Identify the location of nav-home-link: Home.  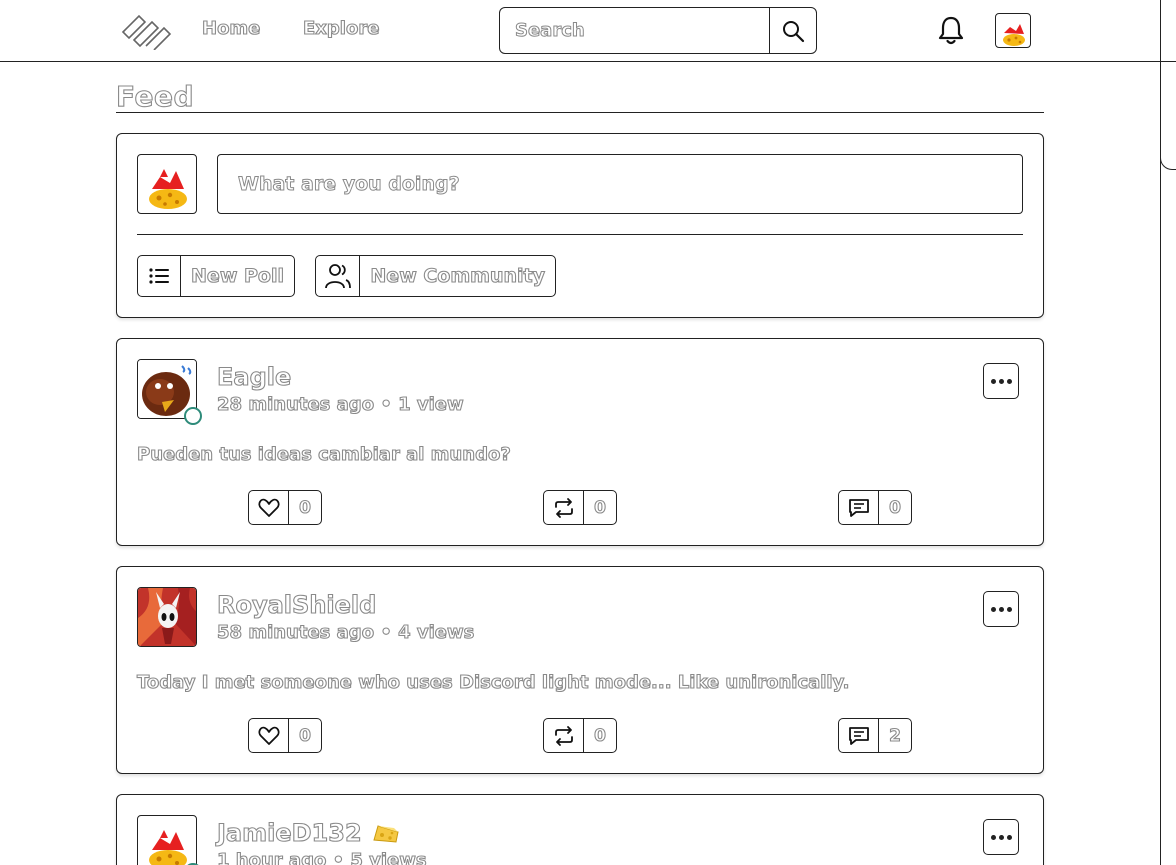
(231, 28).